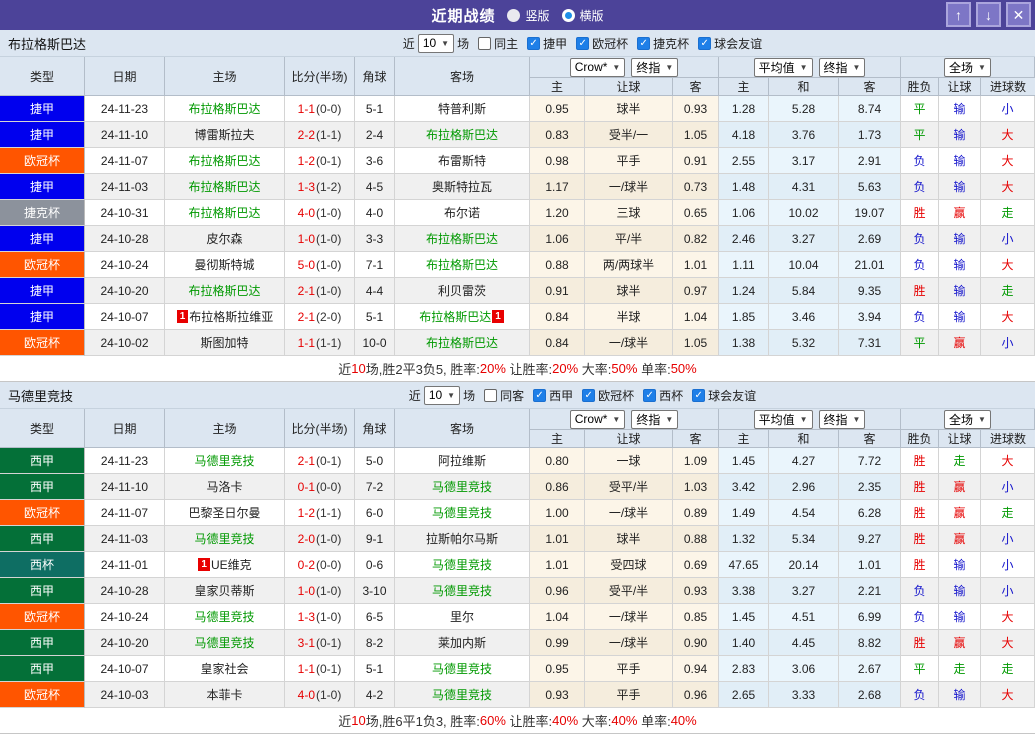  I want to click on europe-away-odds: 5.63, so click(870, 187).